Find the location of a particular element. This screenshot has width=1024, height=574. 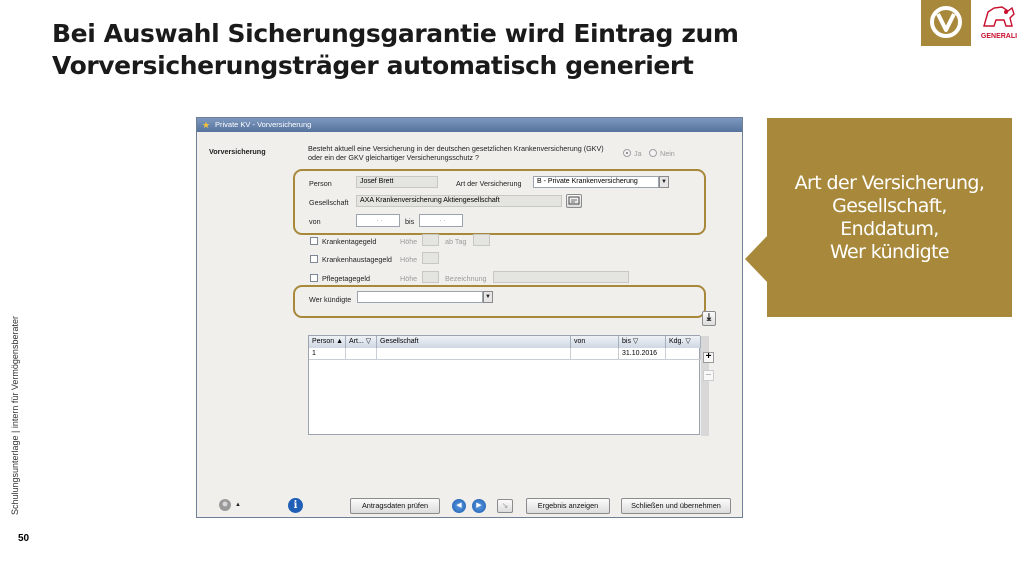

bis-date-input: . . is located at coordinates (441, 220).